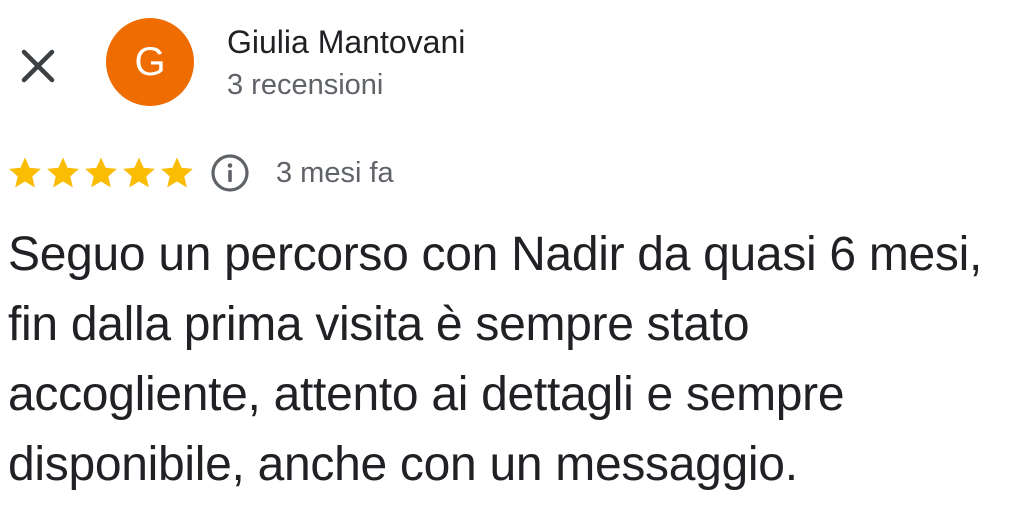 This screenshot has width=1023, height=518. I want to click on review-count: 3 recensioni, so click(305, 85).